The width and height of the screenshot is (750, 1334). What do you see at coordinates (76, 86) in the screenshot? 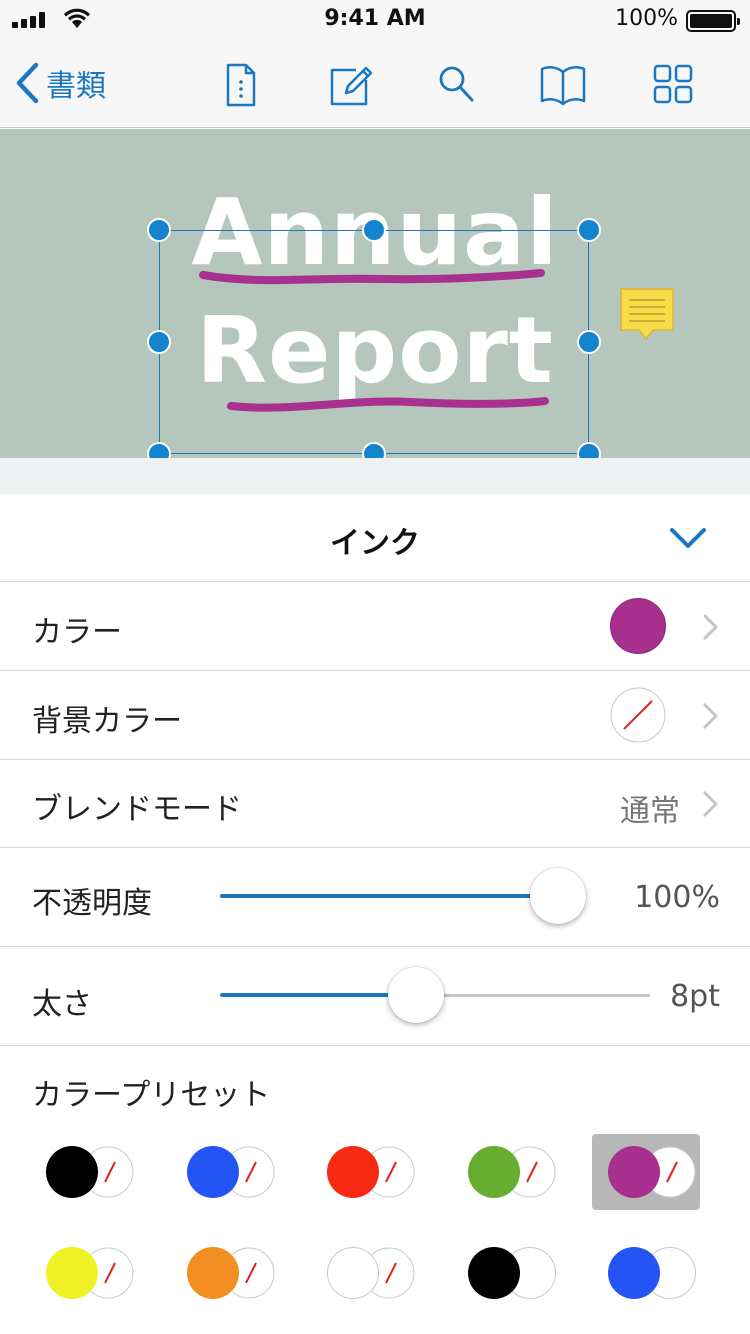
I see `back-label: 書類` at bounding box center [76, 86].